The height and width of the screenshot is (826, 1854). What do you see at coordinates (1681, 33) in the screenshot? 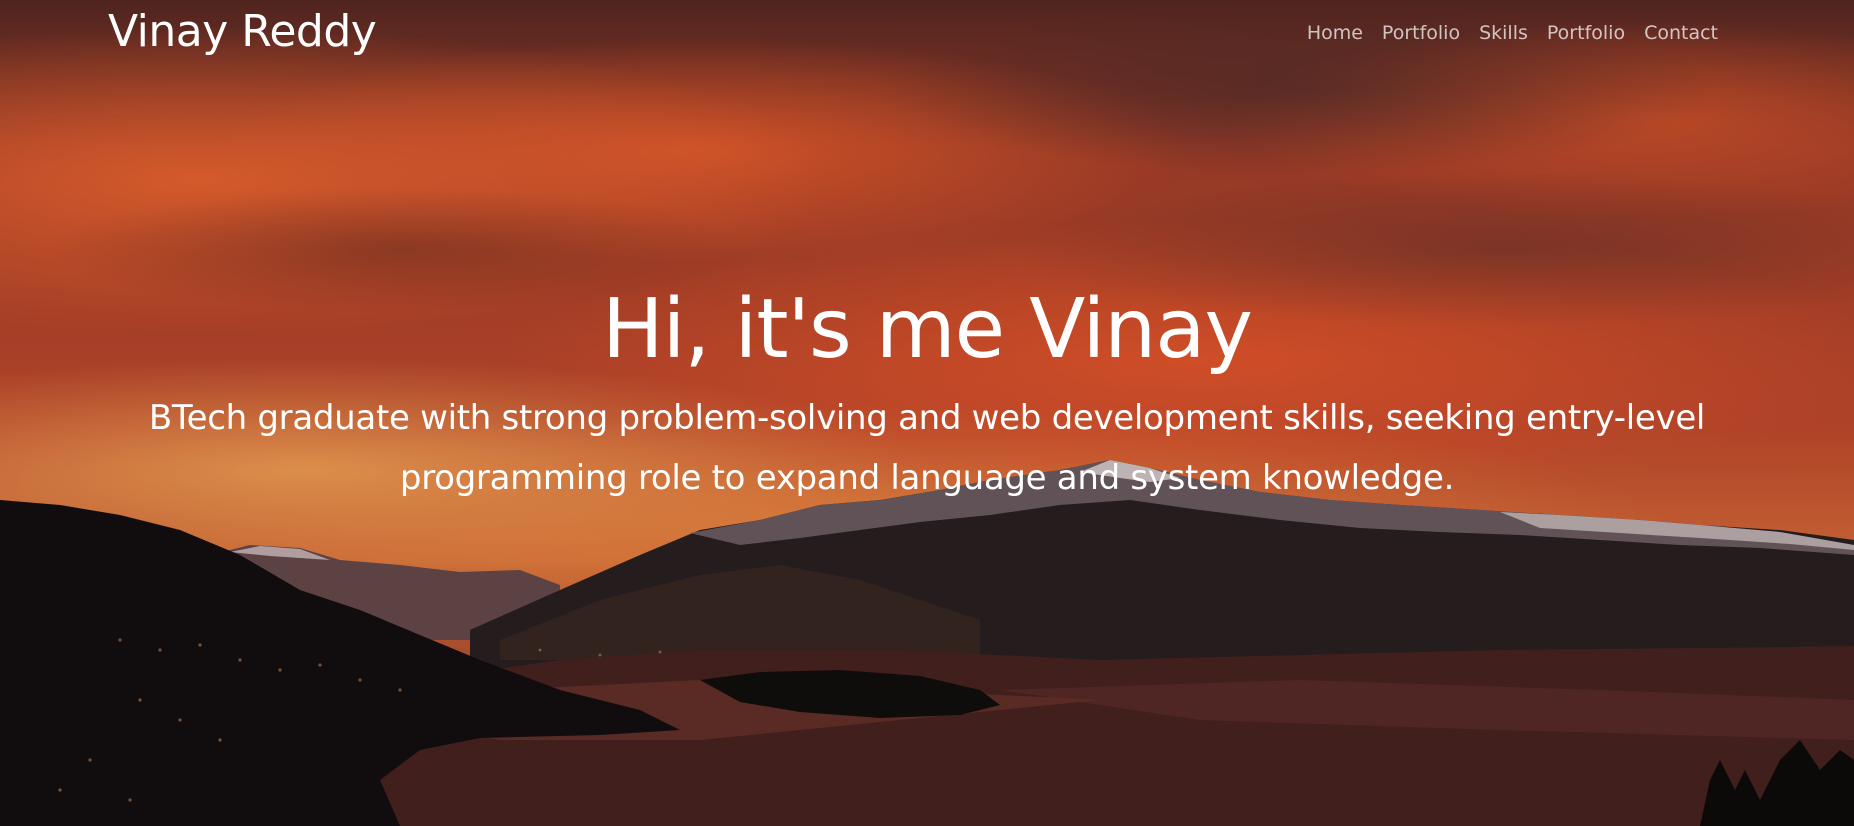
I see `nav-link-contact: Contact` at bounding box center [1681, 33].